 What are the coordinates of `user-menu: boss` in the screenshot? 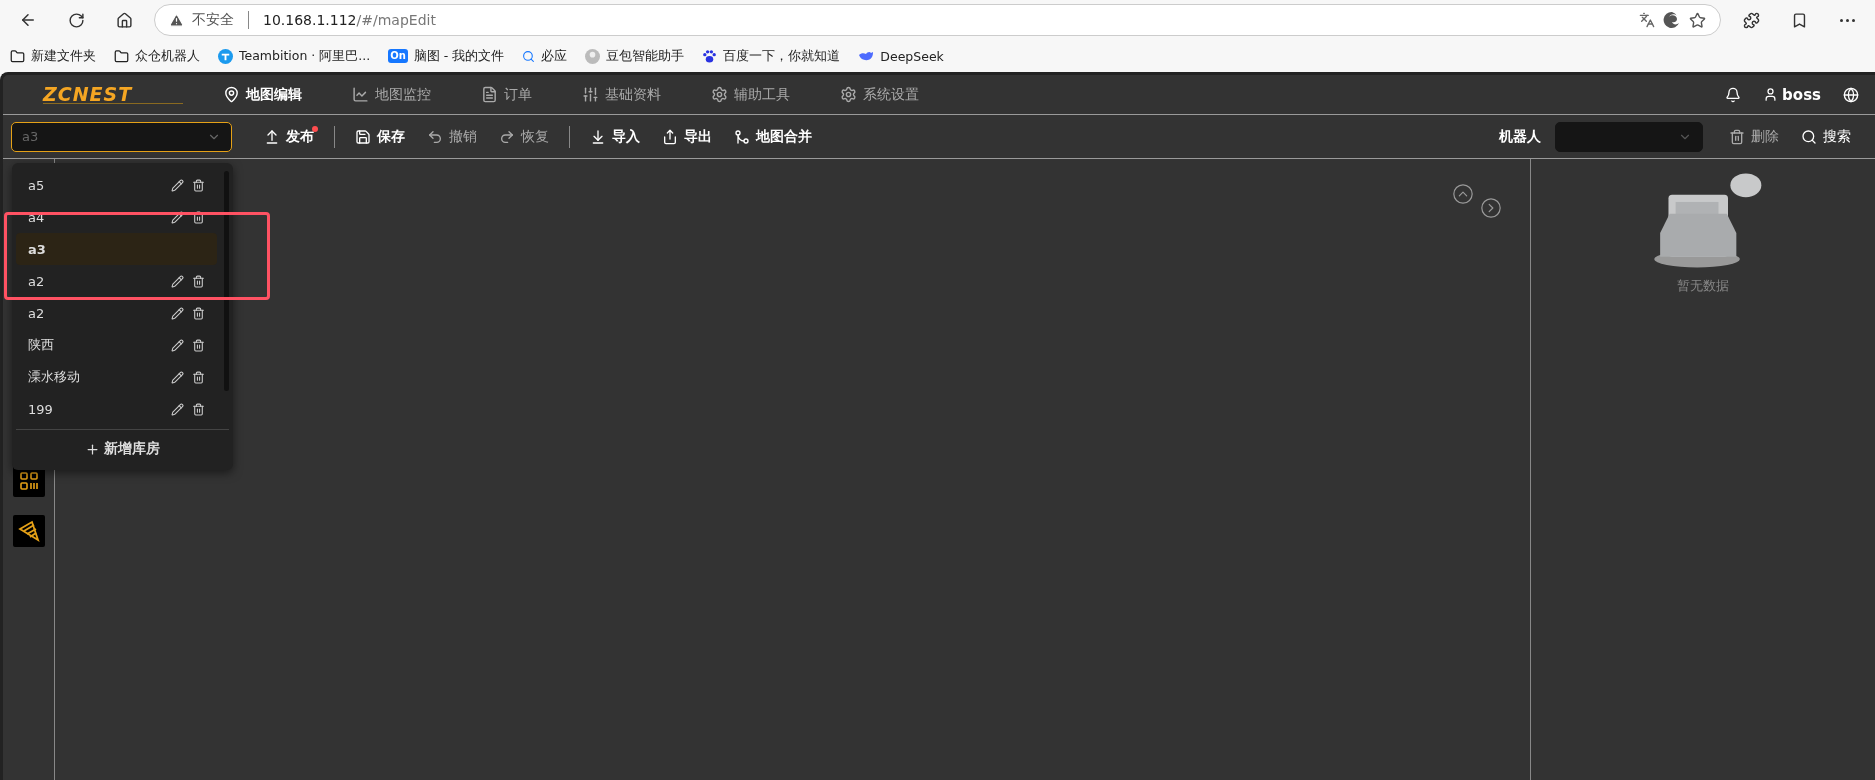 It's located at (1792, 94).